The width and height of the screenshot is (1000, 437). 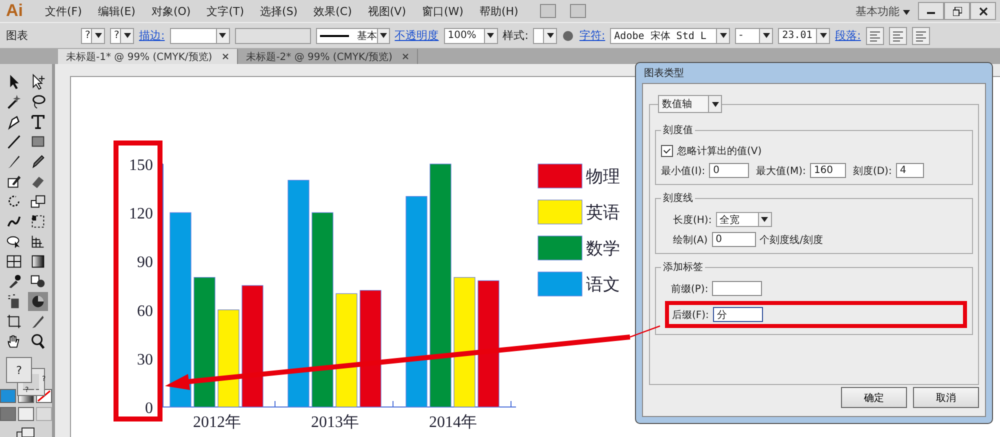 What do you see at coordinates (754, 36) in the screenshot?
I see `font-style-dropdown: -` at bounding box center [754, 36].